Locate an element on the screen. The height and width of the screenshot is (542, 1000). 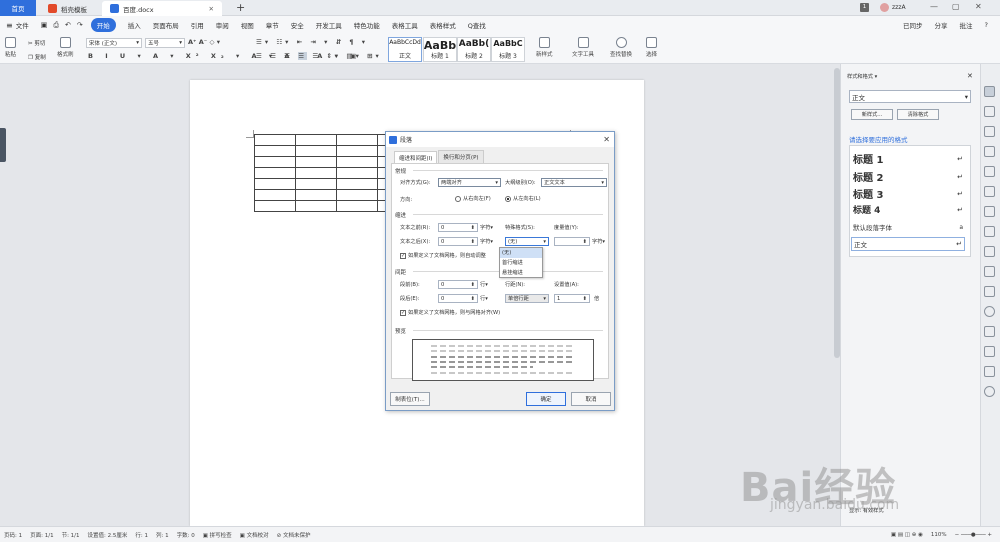
document-icon is located at coordinates (989, 171).